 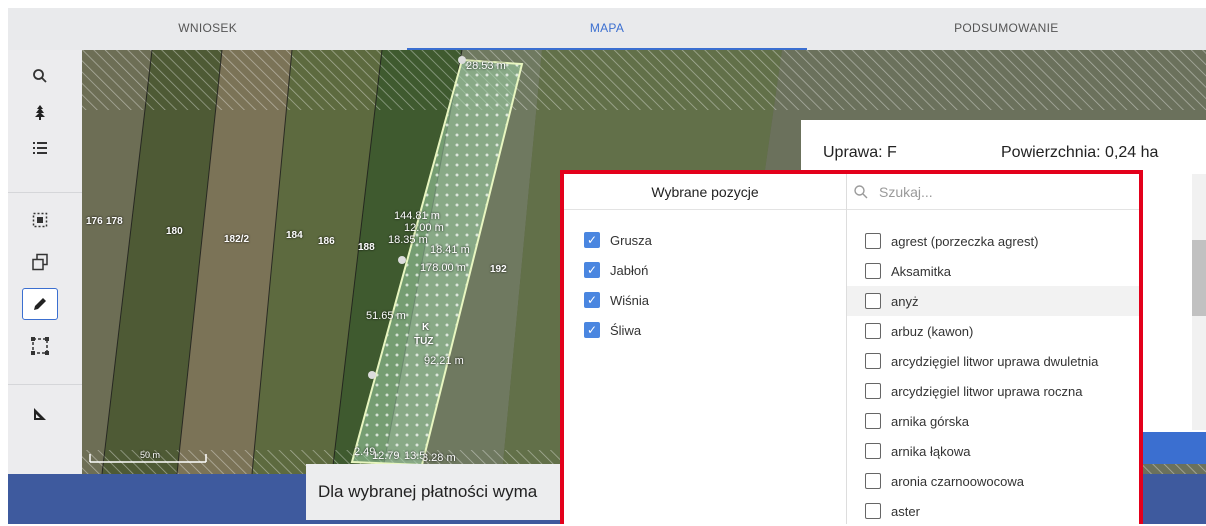 What do you see at coordinates (921, 271) in the screenshot?
I see `option-label: Aksamitka` at bounding box center [921, 271].